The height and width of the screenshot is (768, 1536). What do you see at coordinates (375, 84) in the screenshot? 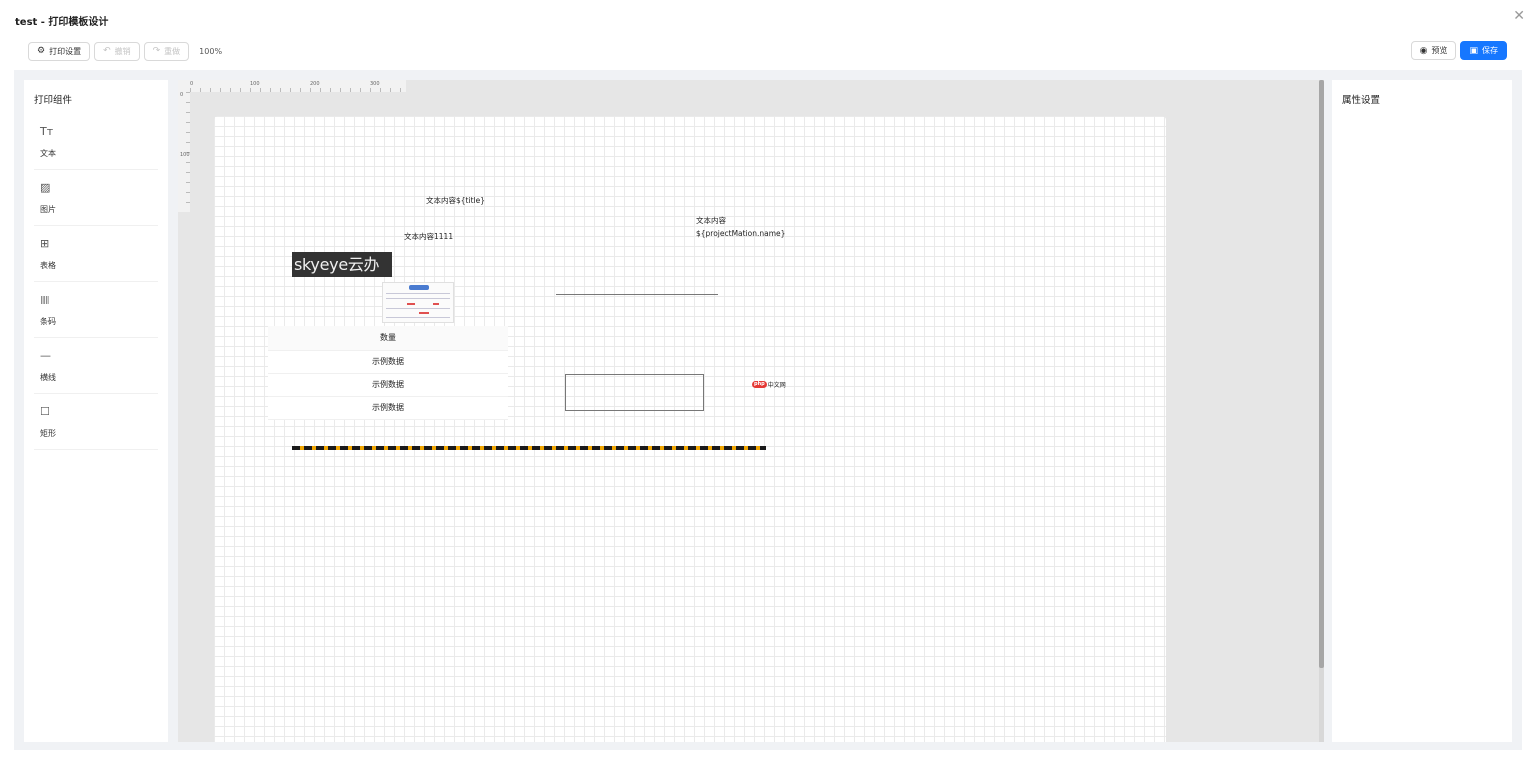
I see `ruler-label: 300` at bounding box center [375, 84].